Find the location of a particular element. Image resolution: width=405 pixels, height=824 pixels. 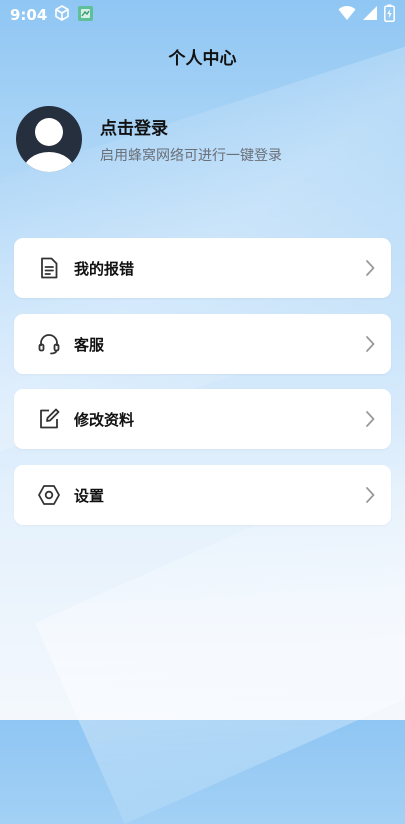

menu-item-customer-service: 客服 is located at coordinates (202, 344).